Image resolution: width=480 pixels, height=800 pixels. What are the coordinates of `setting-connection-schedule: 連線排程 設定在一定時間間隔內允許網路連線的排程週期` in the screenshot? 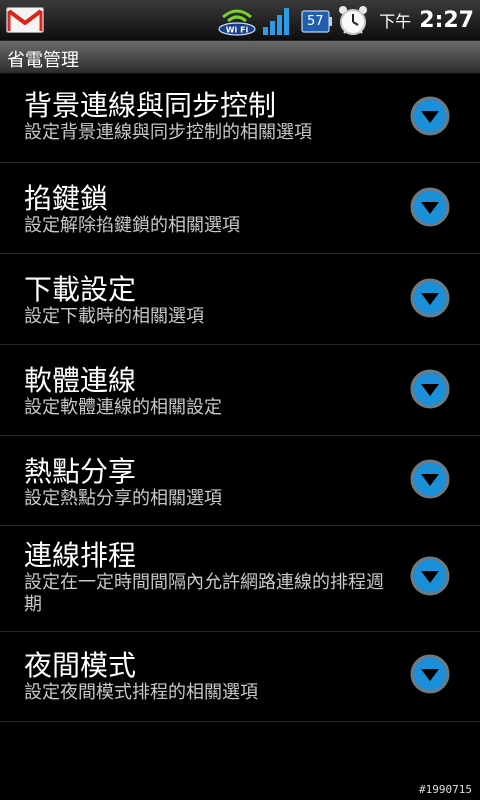 It's located at (240, 579).